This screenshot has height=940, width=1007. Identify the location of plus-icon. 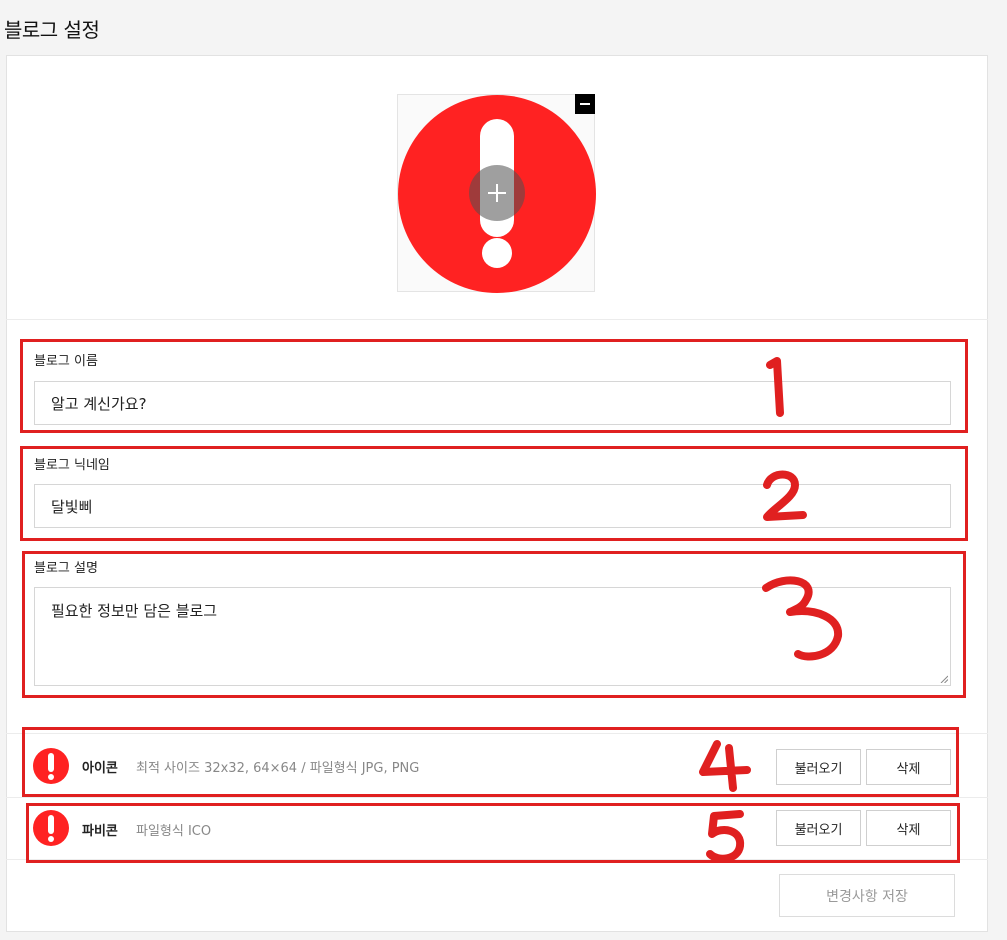
(497, 193).